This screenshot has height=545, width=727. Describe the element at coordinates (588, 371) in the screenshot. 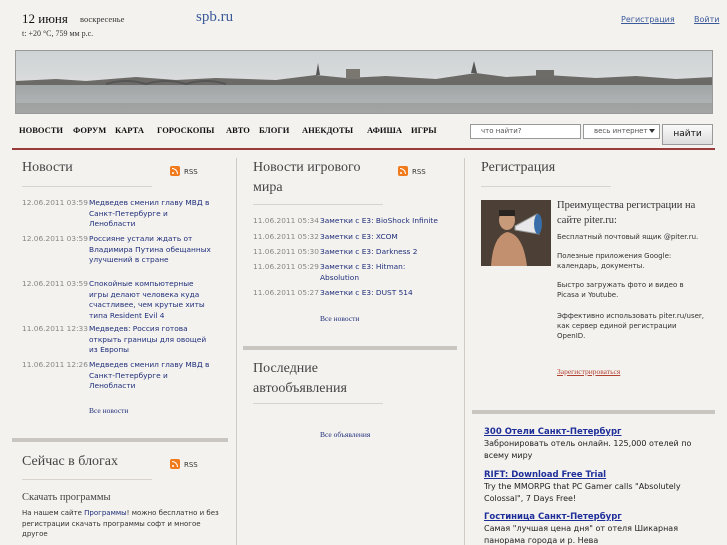

I see `register-button: Зарегистрироваться` at that location.